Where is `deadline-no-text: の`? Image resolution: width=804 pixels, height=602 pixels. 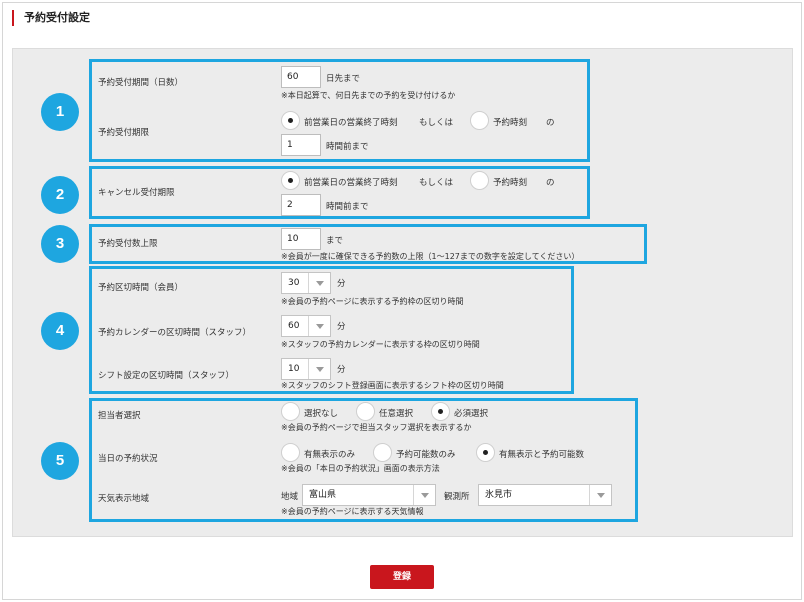 deadline-no-text: の is located at coordinates (550, 123).